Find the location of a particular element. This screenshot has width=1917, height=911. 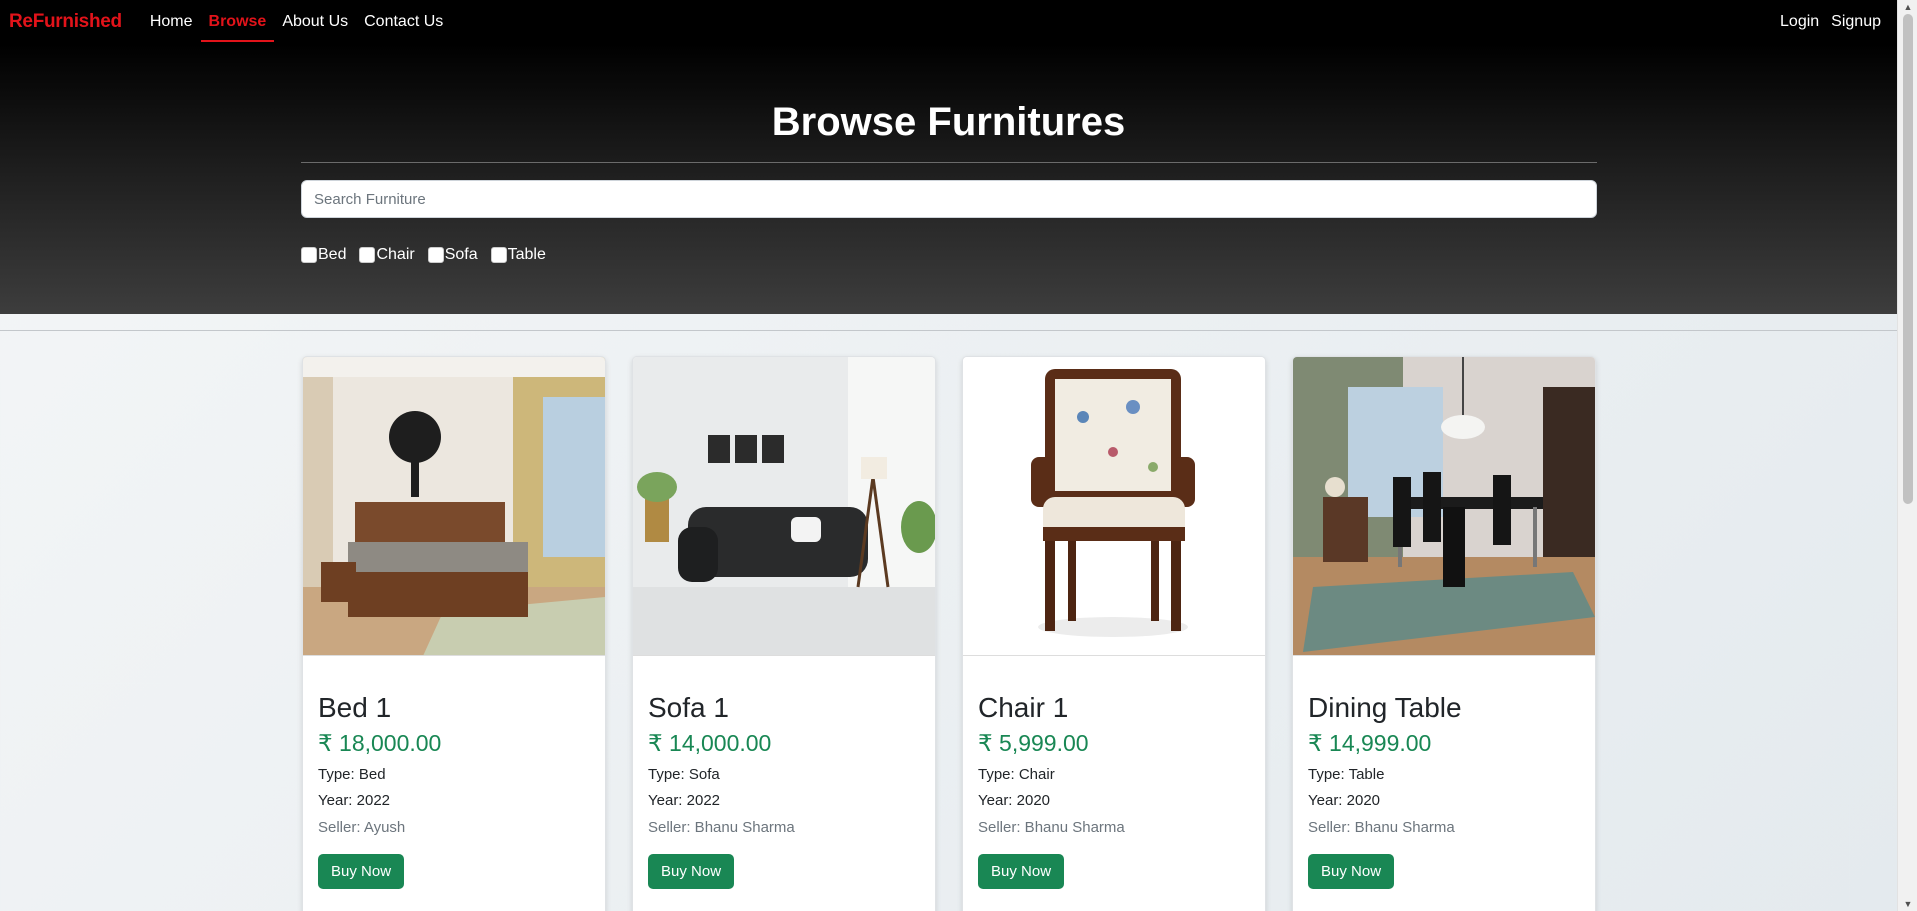

product-type: Type: Chair is located at coordinates (1016, 774).